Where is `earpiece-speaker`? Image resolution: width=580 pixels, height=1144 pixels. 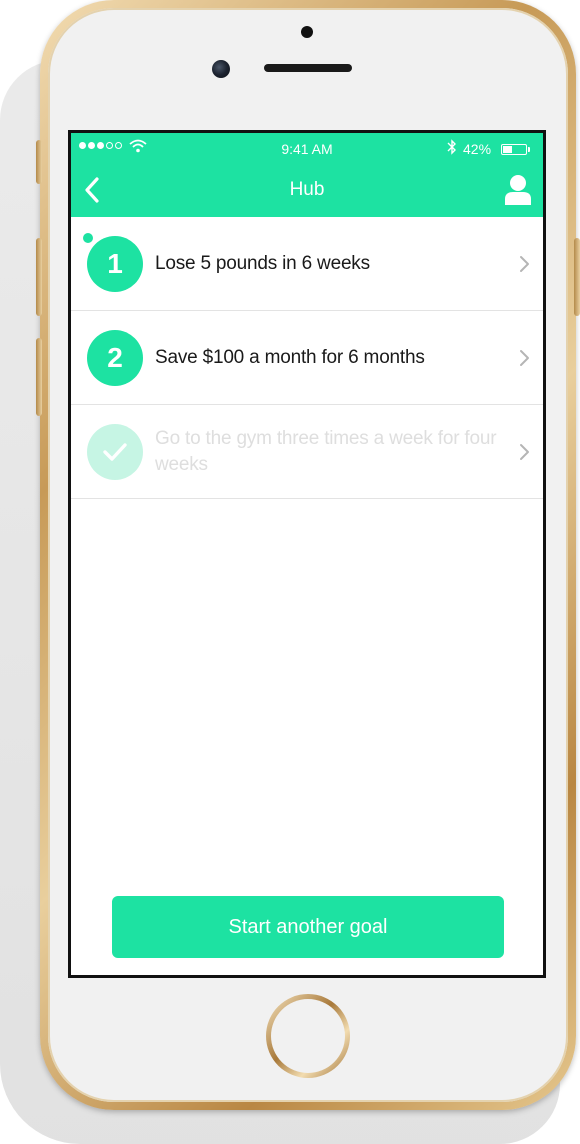
earpiece-speaker is located at coordinates (308, 68).